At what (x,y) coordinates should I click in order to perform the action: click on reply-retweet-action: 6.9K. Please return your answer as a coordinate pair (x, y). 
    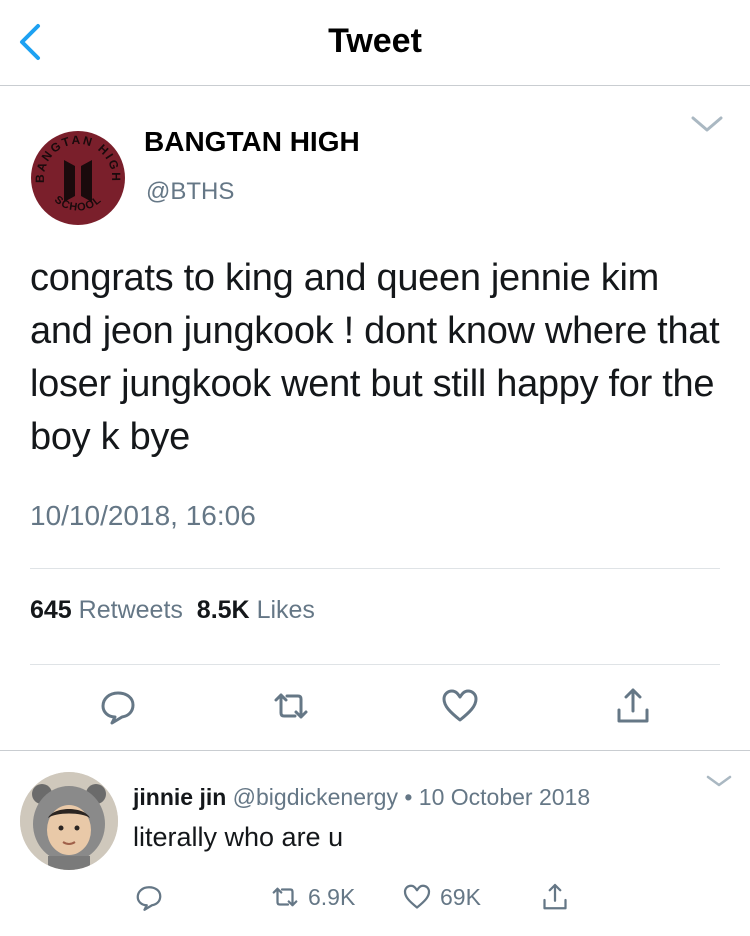
    Looking at the image, I should click on (312, 897).